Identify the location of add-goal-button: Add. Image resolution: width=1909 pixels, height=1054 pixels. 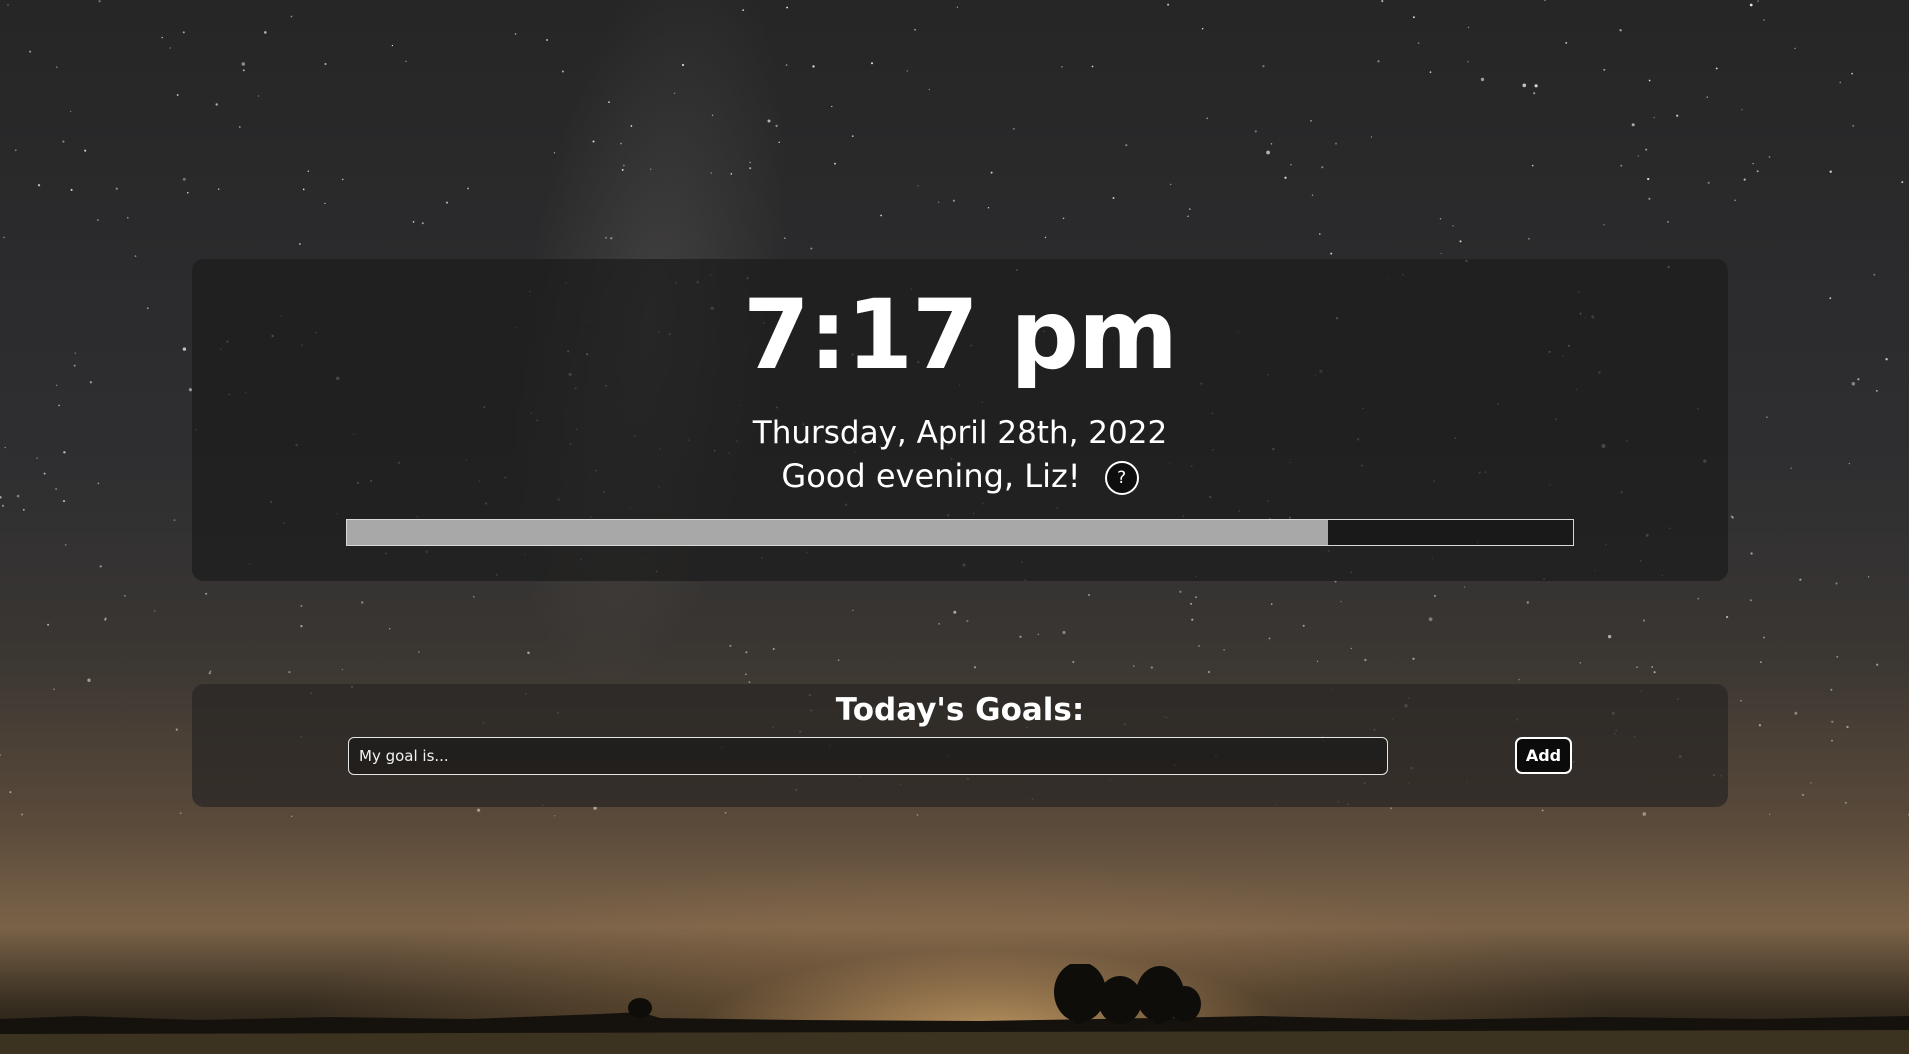
(1543, 755).